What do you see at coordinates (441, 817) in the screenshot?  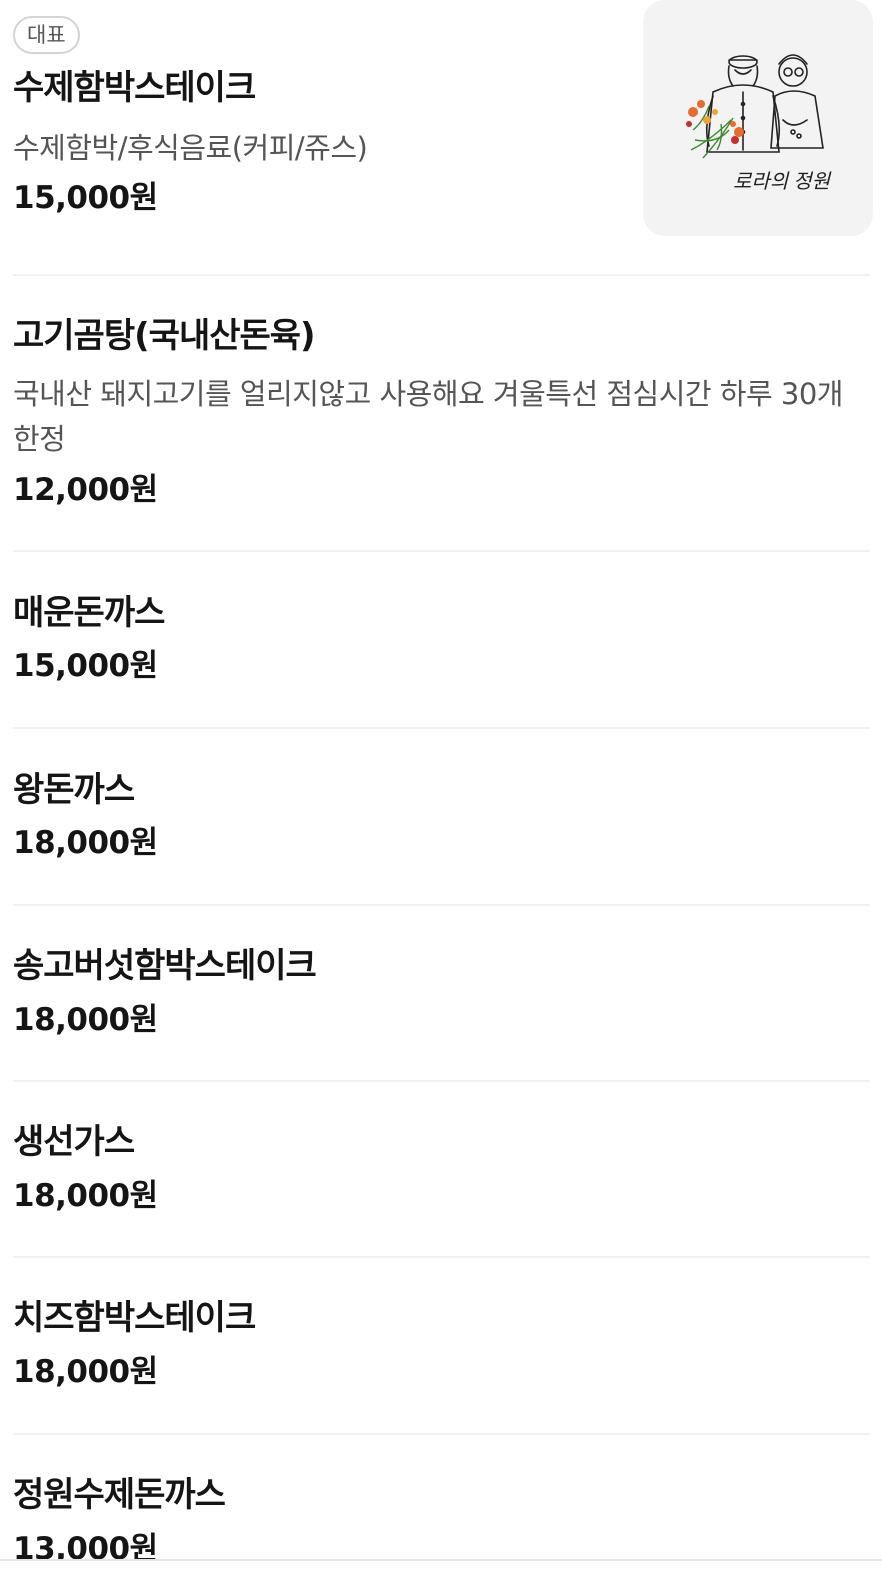 I see `menu-item: 왕돈까스 18,000원` at bounding box center [441, 817].